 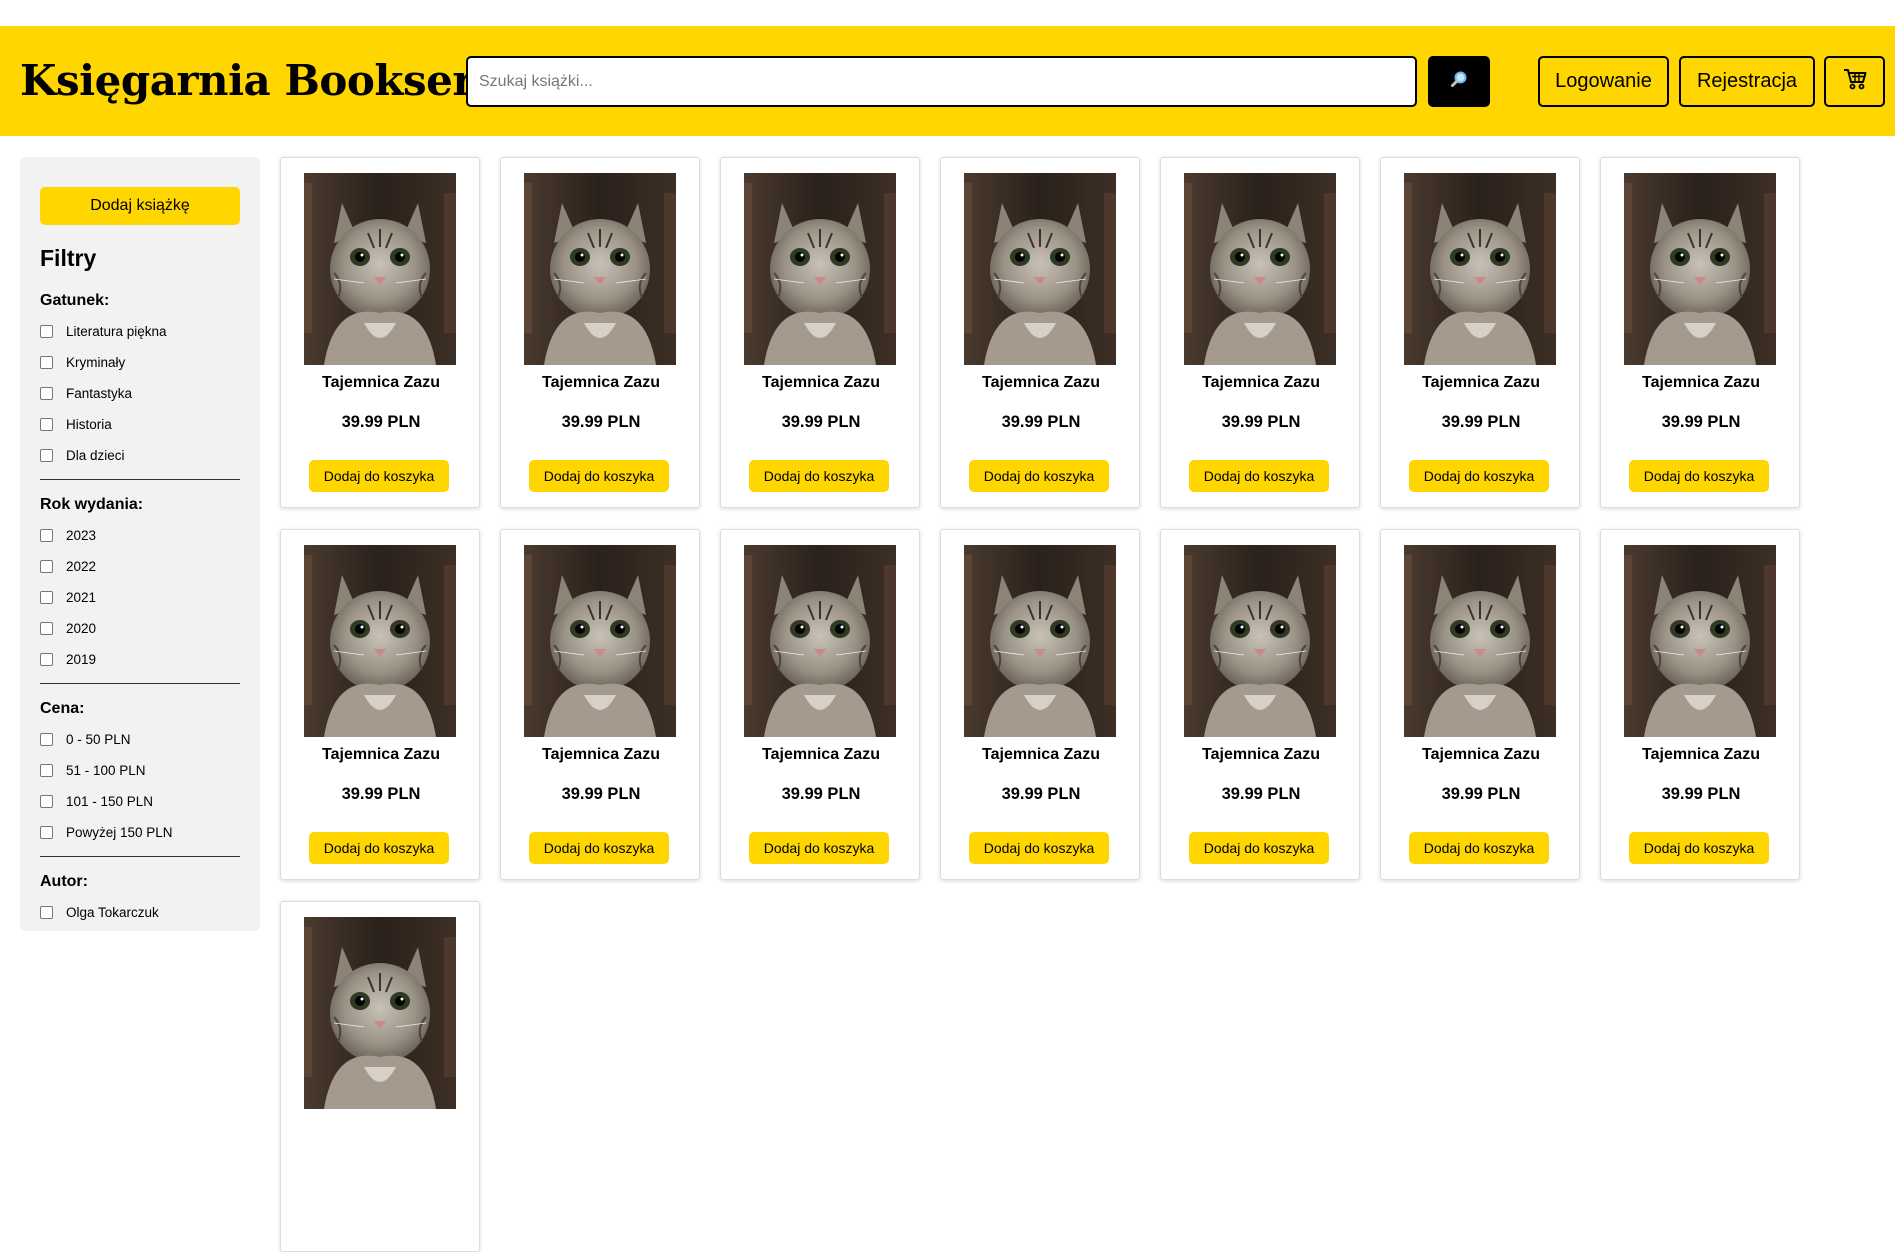 I want to click on filter-option: 0 - 50 PLN, so click(x=140, y=739).